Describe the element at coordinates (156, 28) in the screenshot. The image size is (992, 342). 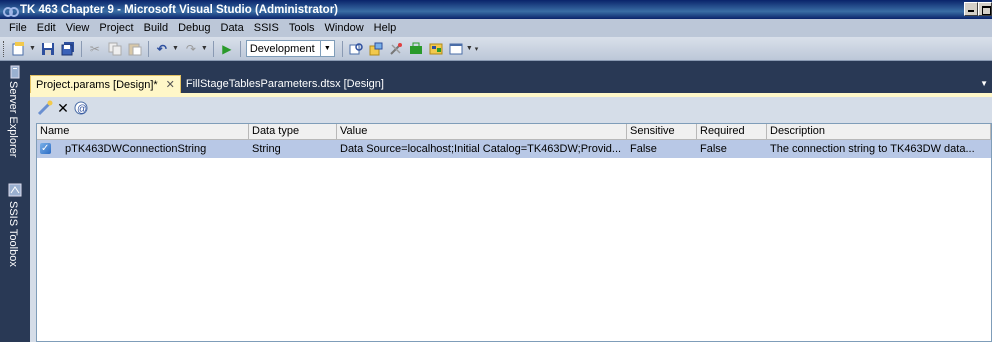
I see `menu-build: Build` at that location.